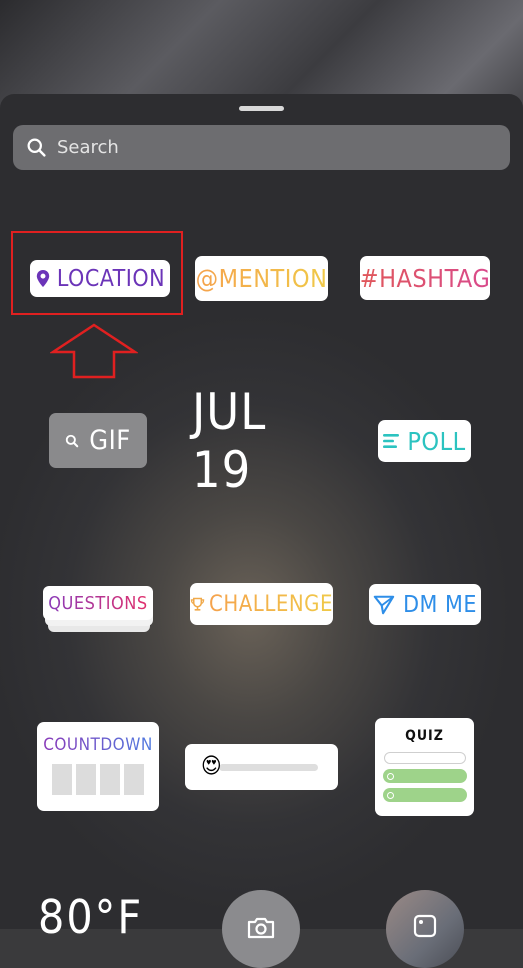  Describe the element at coordinates (197, 604) in the screenshot. I see `trophy-icon` at that location.